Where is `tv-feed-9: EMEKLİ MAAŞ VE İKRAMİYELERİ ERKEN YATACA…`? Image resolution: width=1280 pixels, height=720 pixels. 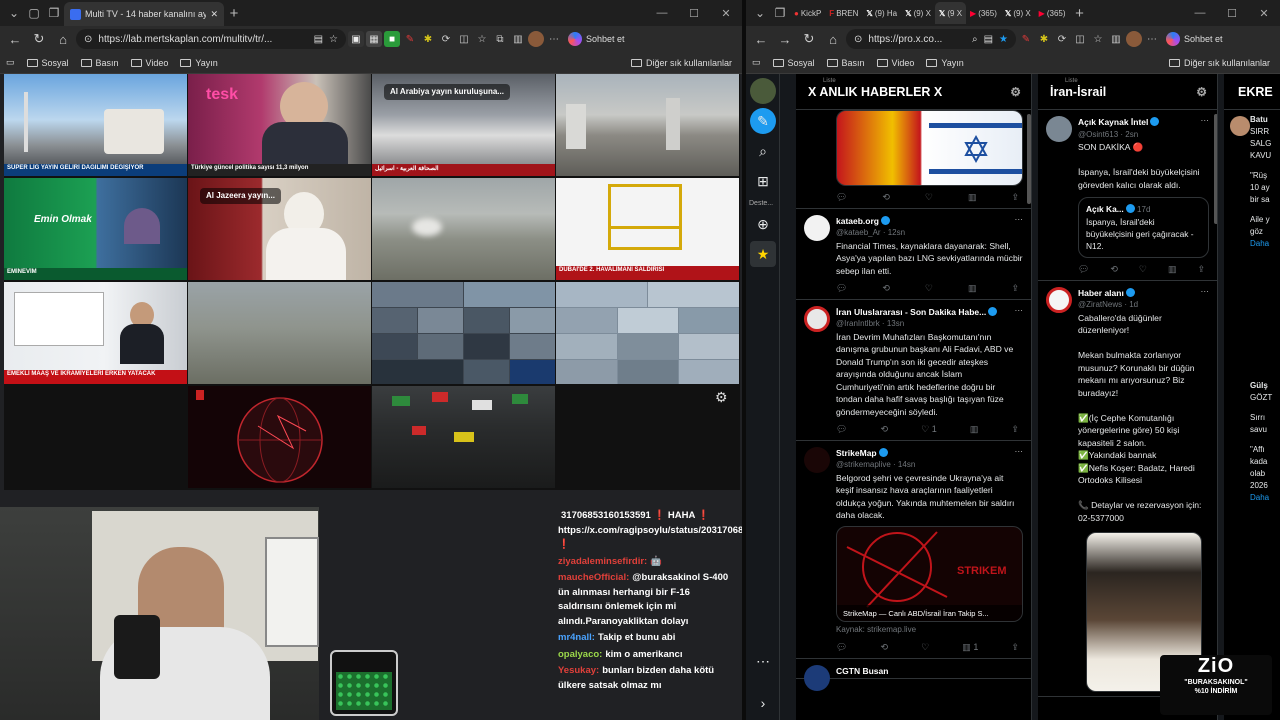
tv-feed-9: EMEKLİ MAAŞ VE İKRAMİYELERİ ERKEN YATACA… is located at coordinates (95, 333).